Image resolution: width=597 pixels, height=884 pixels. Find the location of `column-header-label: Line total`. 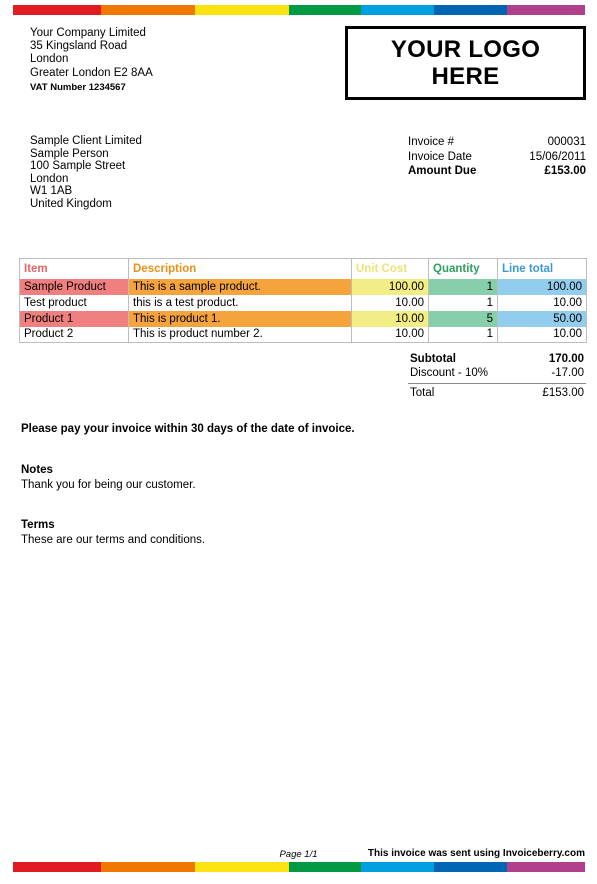

column-header-label: Line total is located at coordinates (528, 268).